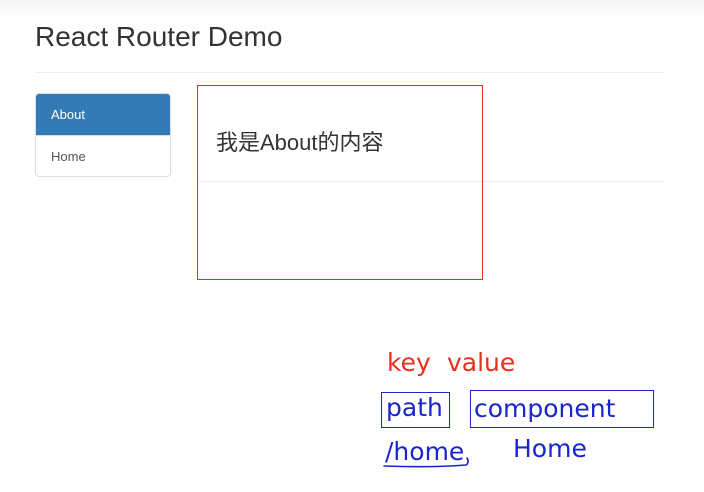  What do you see at coordinates (103, 114) in the screenshot?
I see `nav-link-about: About` at bounding box center [103, 114].